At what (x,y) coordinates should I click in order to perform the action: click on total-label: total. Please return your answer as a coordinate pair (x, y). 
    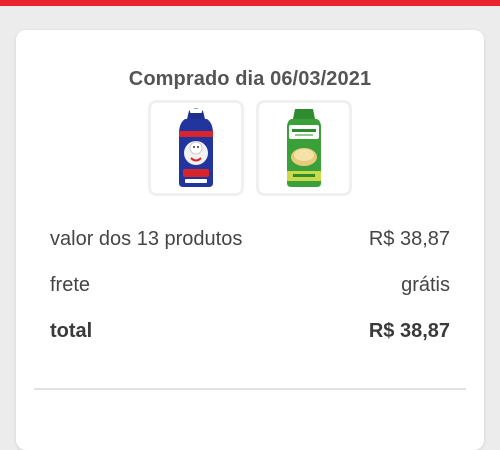
    Looking at the image, I should click on (71, 331).